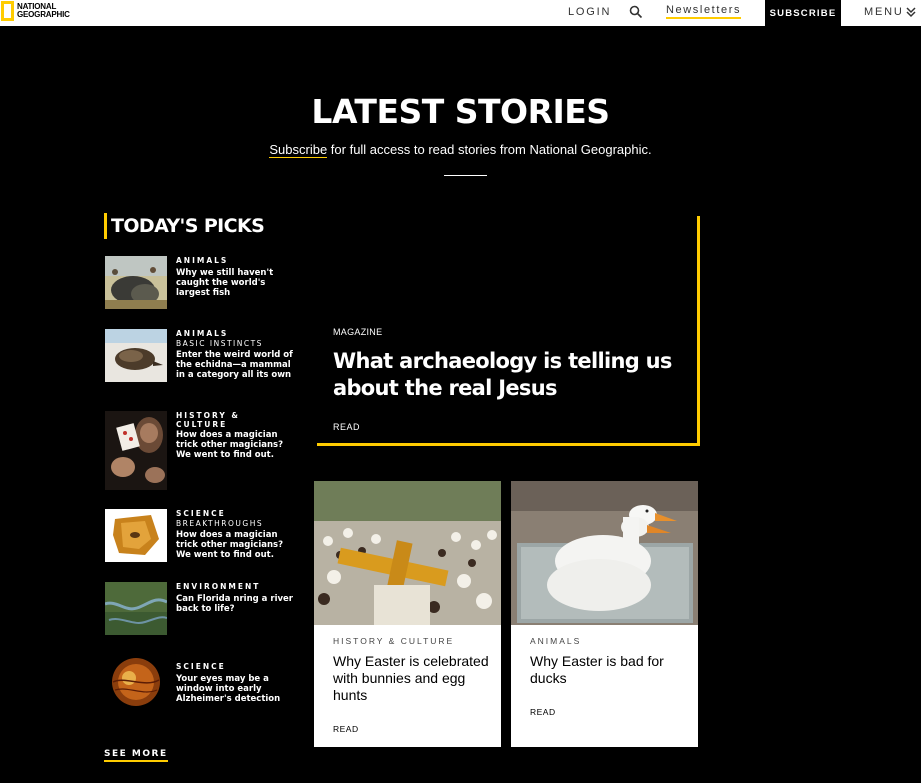 This screenshot has width=921, height=783. What do you see at coordinates (465, 175) in the screenshot?
I see `title-divider` at bounding box center [465, 175].